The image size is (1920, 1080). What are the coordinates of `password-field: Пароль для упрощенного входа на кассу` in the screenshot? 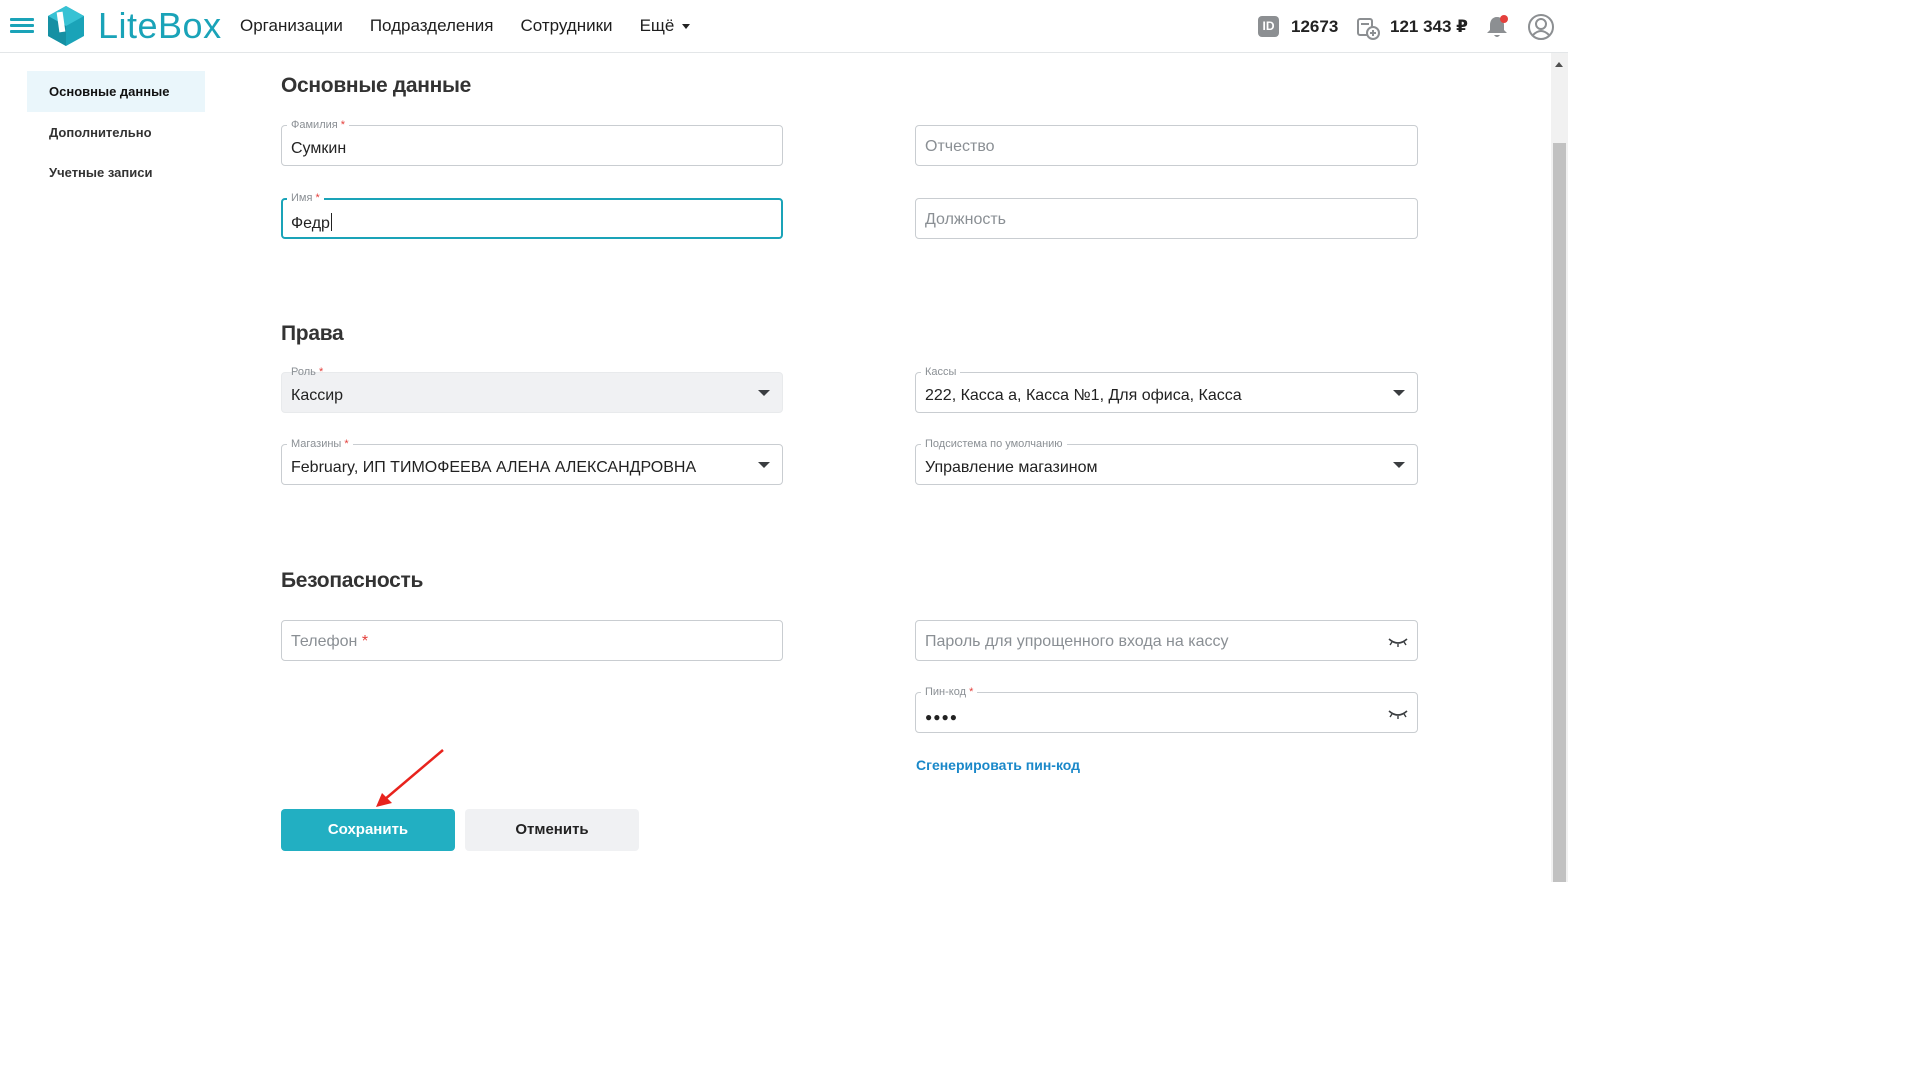 It's located at (1166, 640).